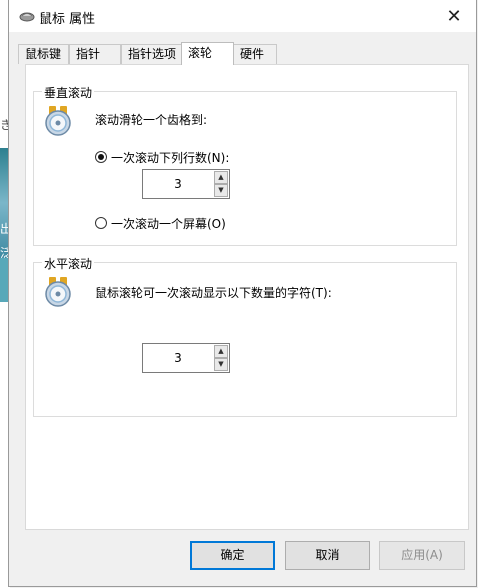  What do you see at coordinates (168, 223) in the screenshot?
I see `screen-radio-label: 一次滚动一个屏幕(O)` at bounding box center [168, 223].